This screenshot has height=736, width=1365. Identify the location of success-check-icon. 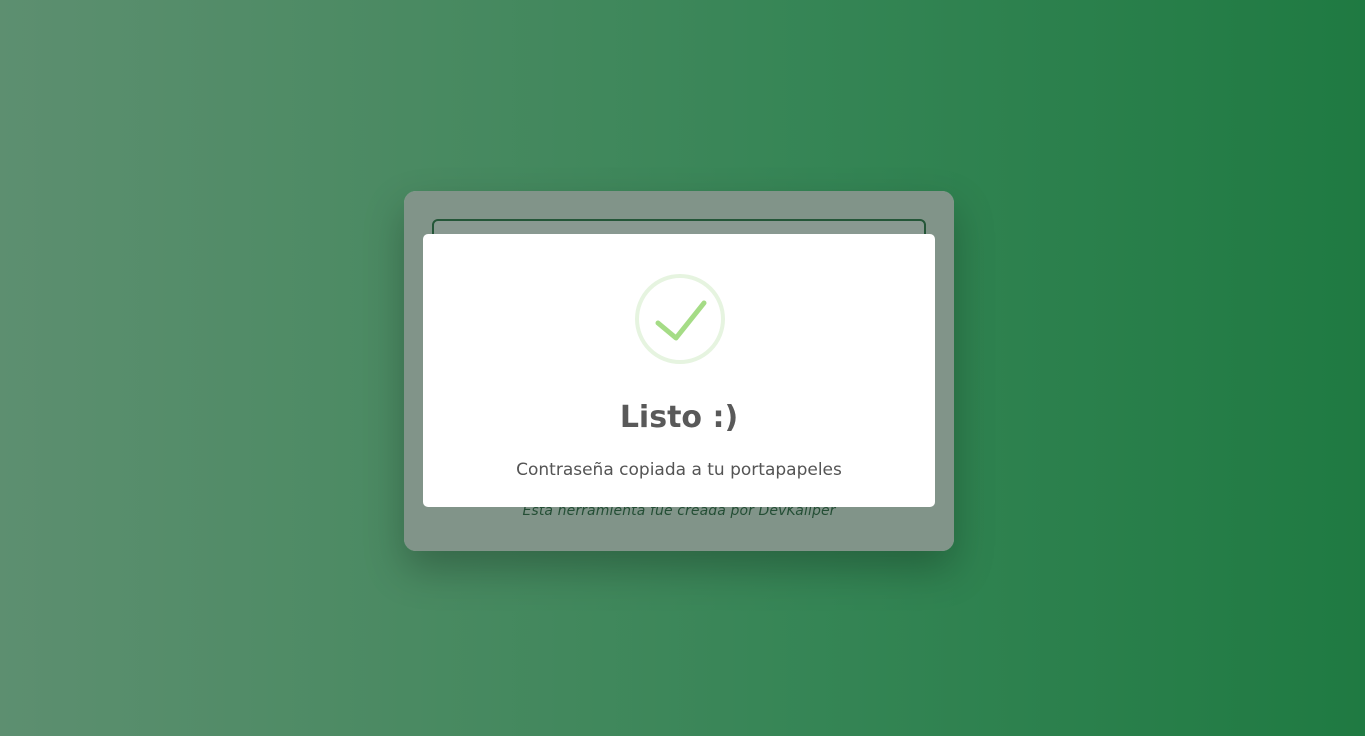
(680, 319).